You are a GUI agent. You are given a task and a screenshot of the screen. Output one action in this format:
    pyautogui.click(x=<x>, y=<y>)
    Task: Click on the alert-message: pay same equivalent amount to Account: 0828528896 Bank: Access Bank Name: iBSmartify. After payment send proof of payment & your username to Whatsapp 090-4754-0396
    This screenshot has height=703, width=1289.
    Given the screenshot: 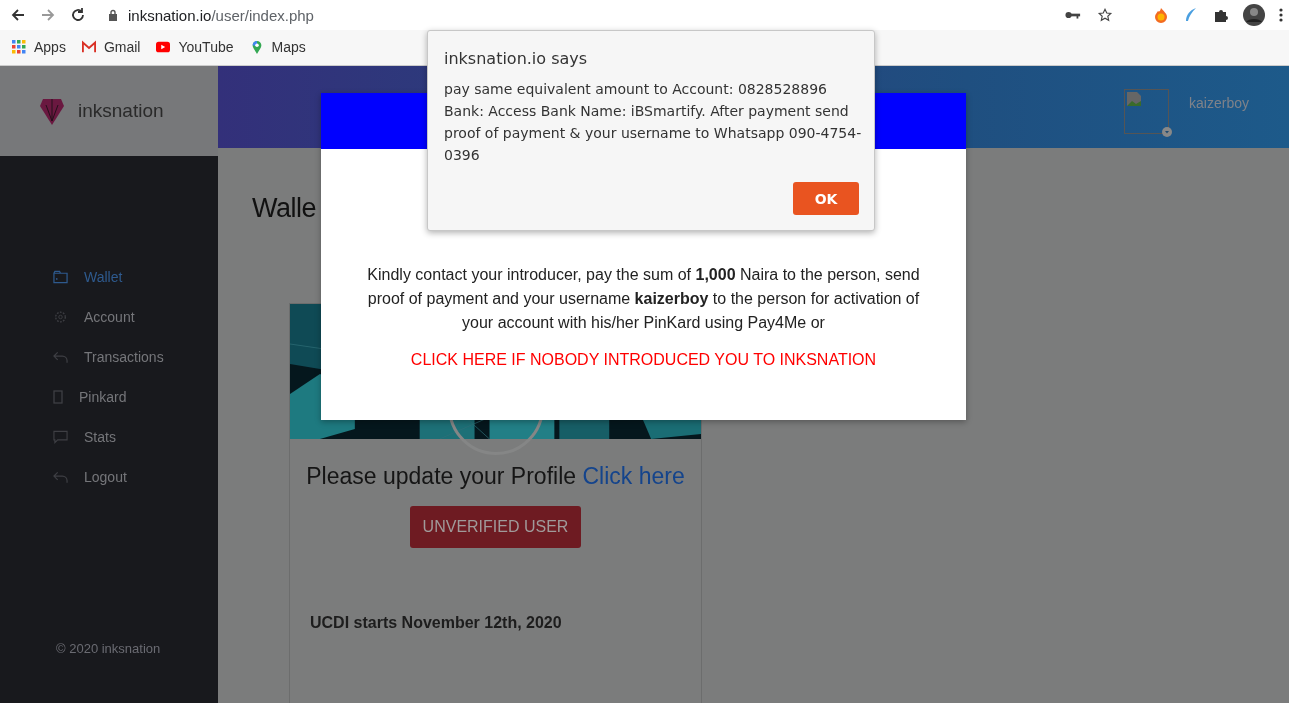 What is the action you would take?
    pyautogui.click(x=653, y=122)
    